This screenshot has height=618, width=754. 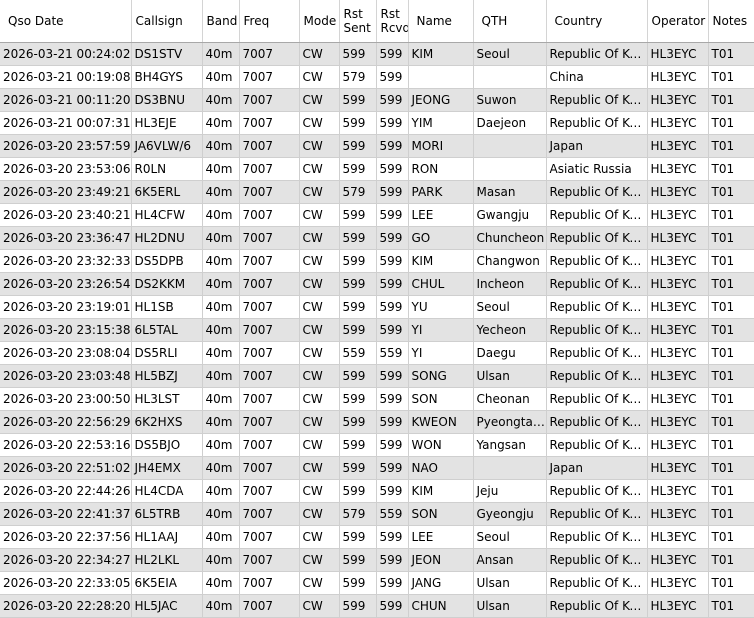 What do you see at coordinates (441, 468) in the screenshot?
I see `name-cell: NAO` at bounding box center [441, 468].